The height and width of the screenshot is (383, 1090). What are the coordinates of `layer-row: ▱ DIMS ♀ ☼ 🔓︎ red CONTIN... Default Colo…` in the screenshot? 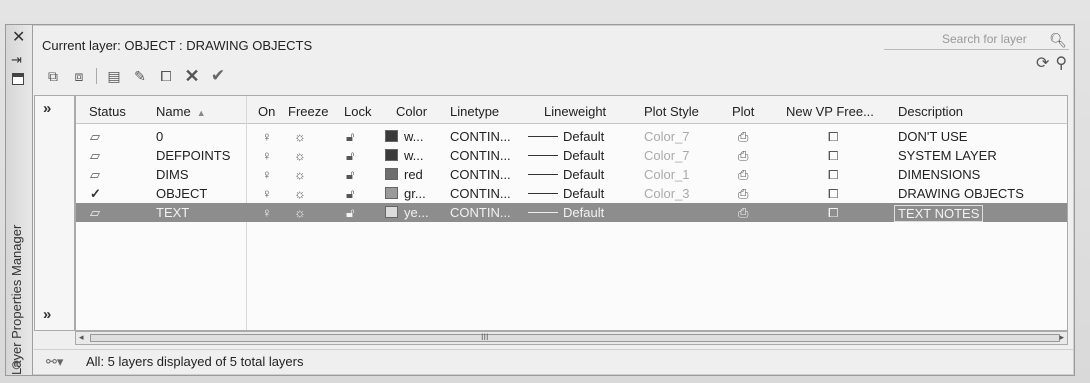 It's located at (571, 174).